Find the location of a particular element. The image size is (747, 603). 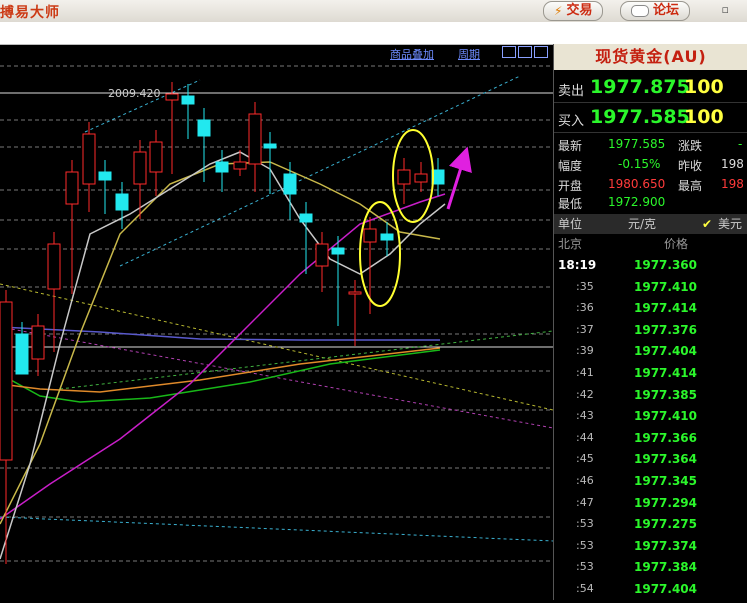

buy-price: 1977.585 is located at coordinates (640, 117).